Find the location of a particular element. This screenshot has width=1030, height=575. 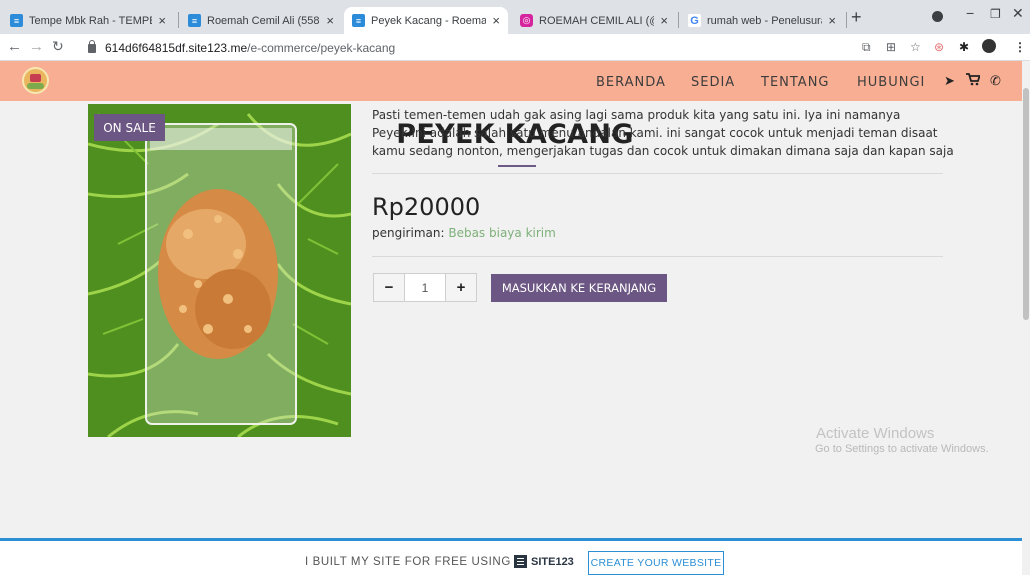

quantity-input: 1 is located at coordinates (425, 287).